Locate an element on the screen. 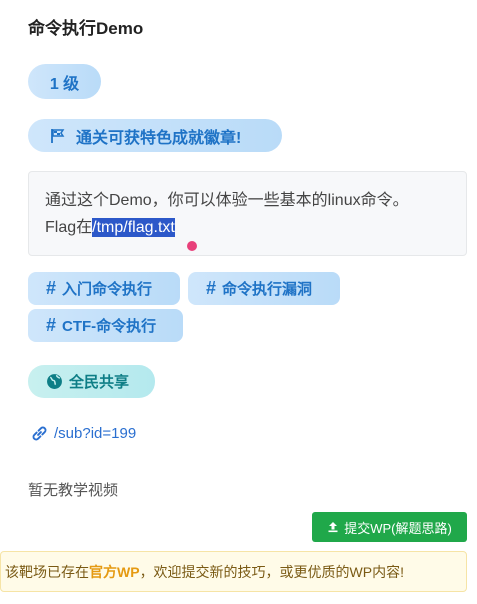  official-wp-link: 官方WP is located at coordinates (114, 572).